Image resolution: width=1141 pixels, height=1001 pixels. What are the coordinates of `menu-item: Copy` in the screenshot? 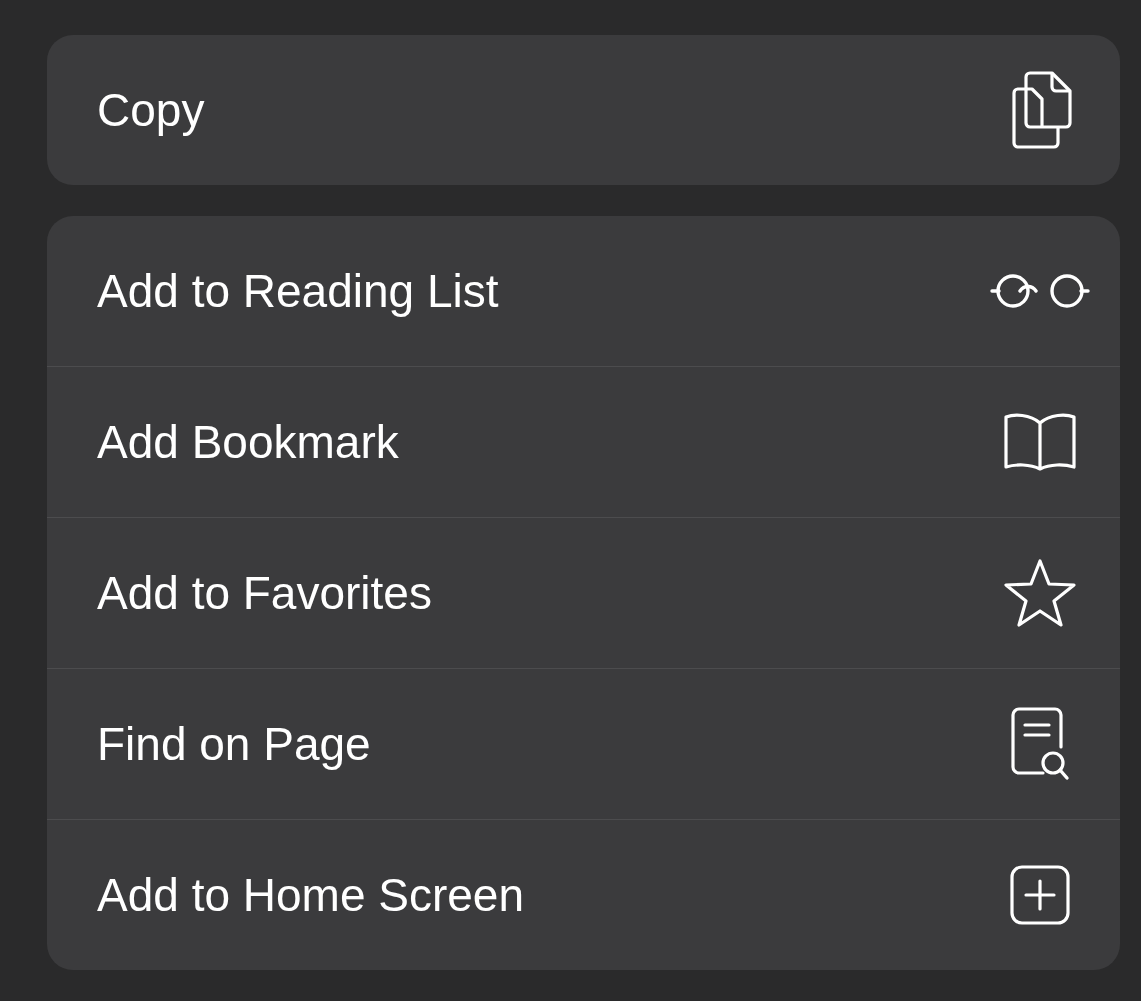 It's located at (583, 110).